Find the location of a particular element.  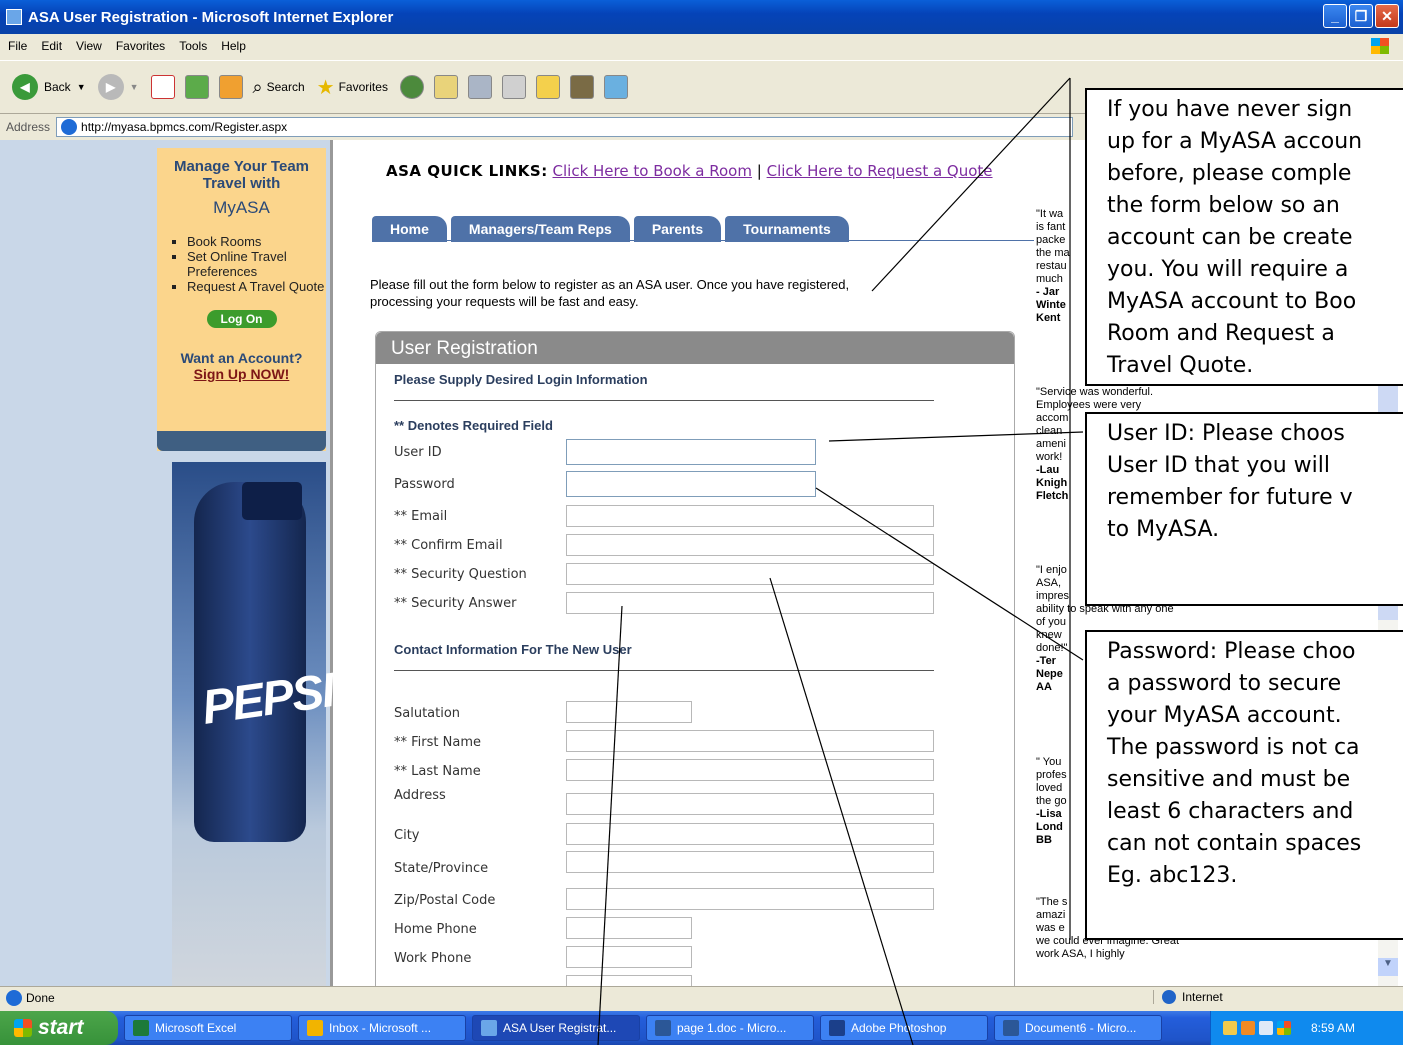

email-label: ** Email is located at coordinates (421, 516).